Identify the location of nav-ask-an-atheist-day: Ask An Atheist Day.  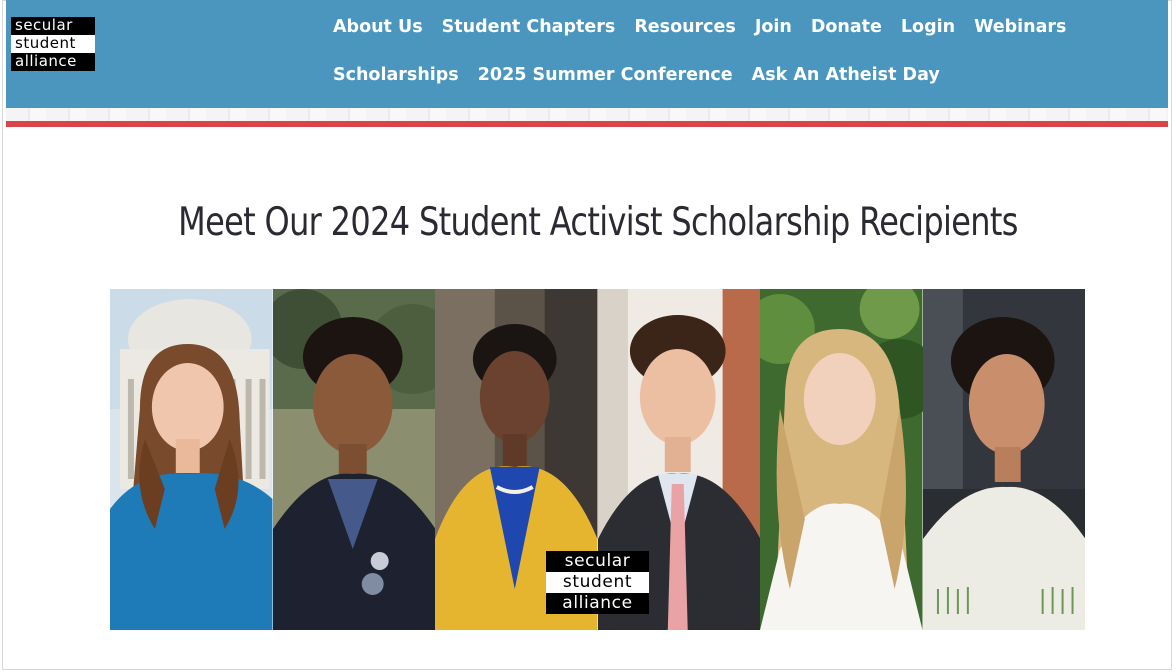
(847, 75).